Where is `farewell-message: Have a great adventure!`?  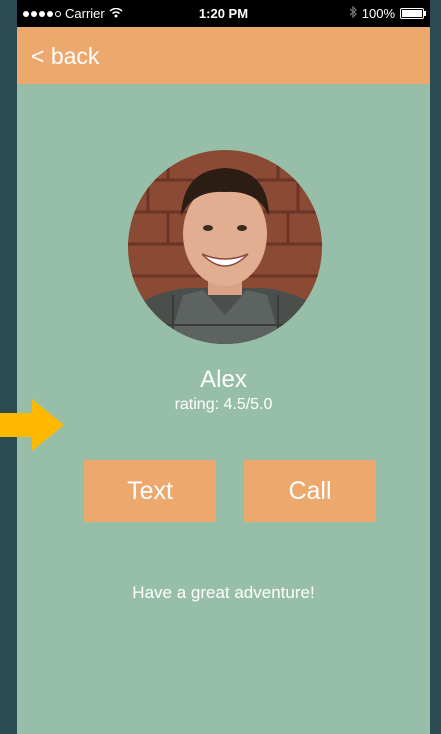
farewell-message: Have a great adventure! is located at coordinates (223, 592).